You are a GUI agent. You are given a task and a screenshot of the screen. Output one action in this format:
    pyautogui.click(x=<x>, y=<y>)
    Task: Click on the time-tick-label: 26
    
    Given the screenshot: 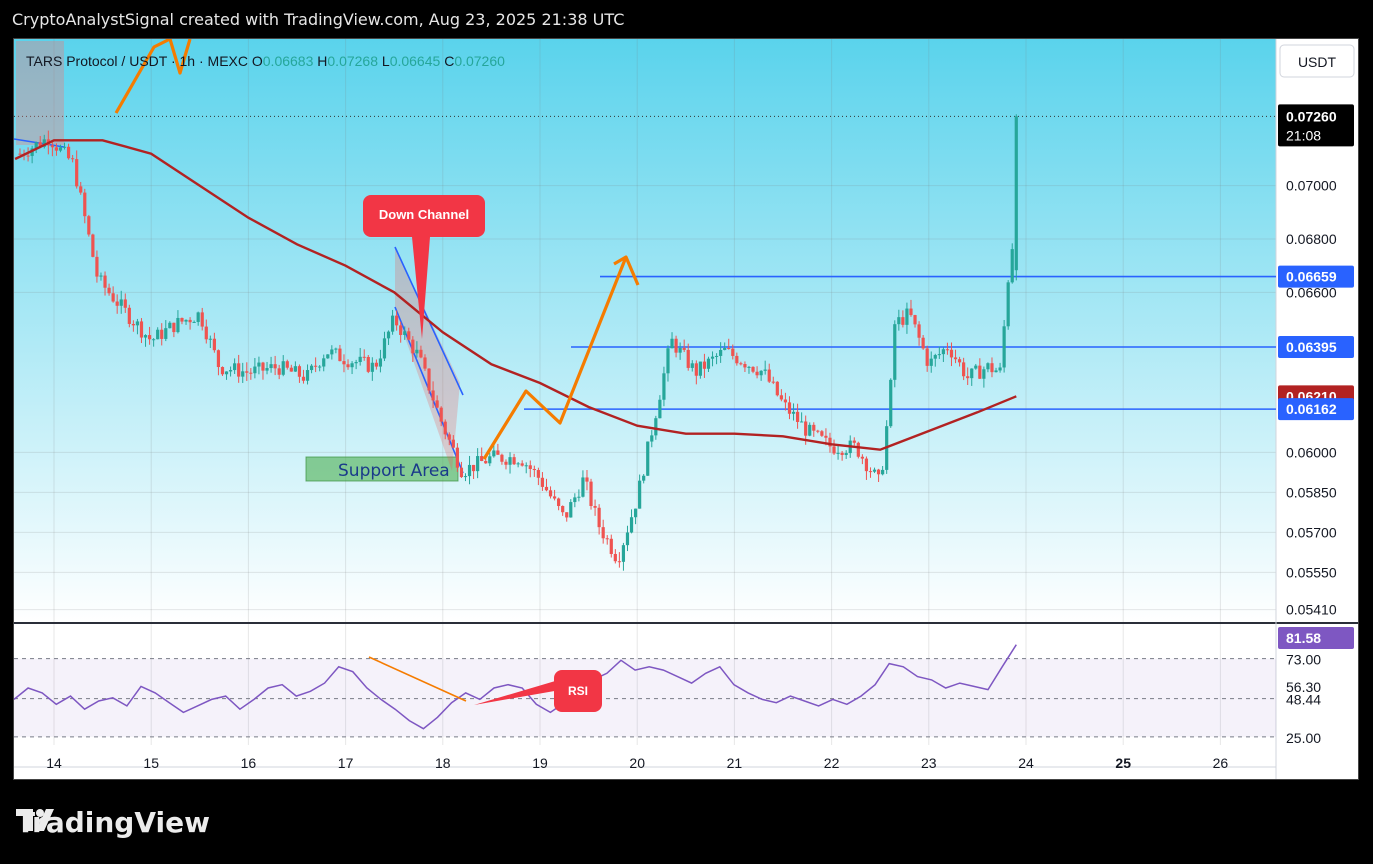 What is the action you would take?
    pyautogui.click(x=1221, y=763)
    